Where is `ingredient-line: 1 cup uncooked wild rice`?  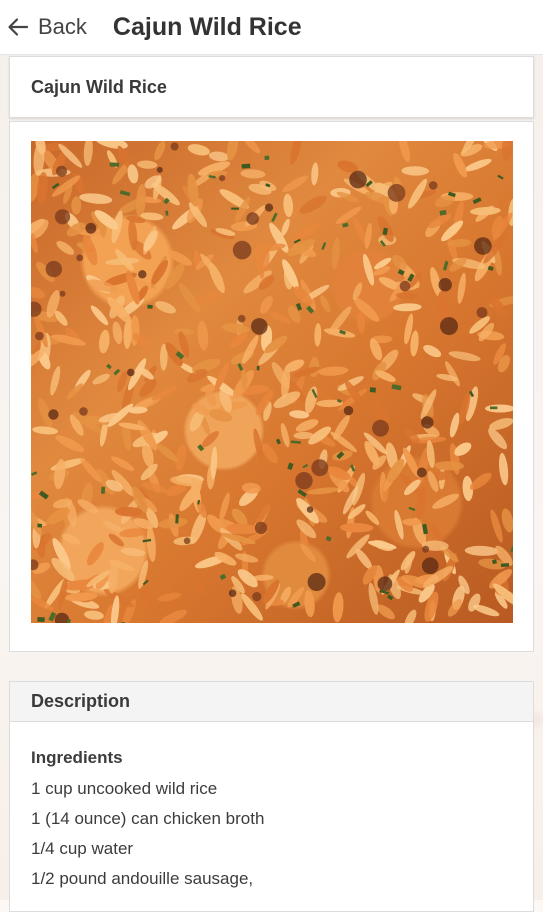 ingredient-line: 1 cup uncooked wild rice is located at coordinates (124, 788).